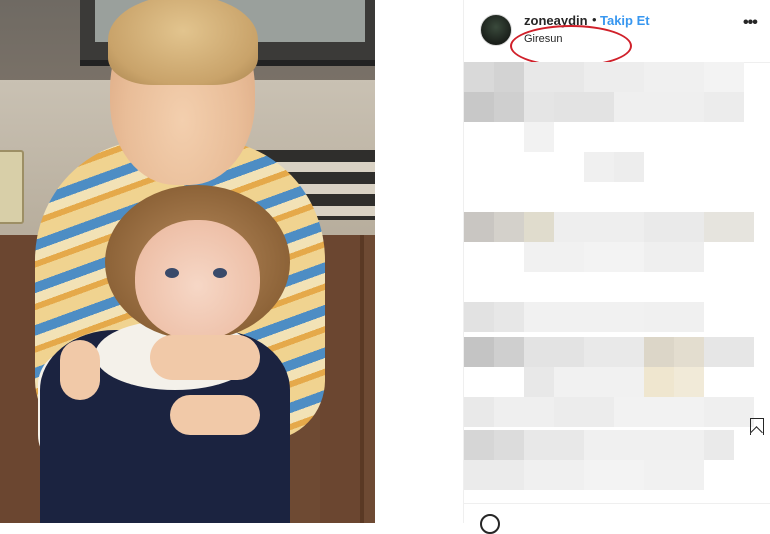  I want to click on avatar, so click(496, 30).